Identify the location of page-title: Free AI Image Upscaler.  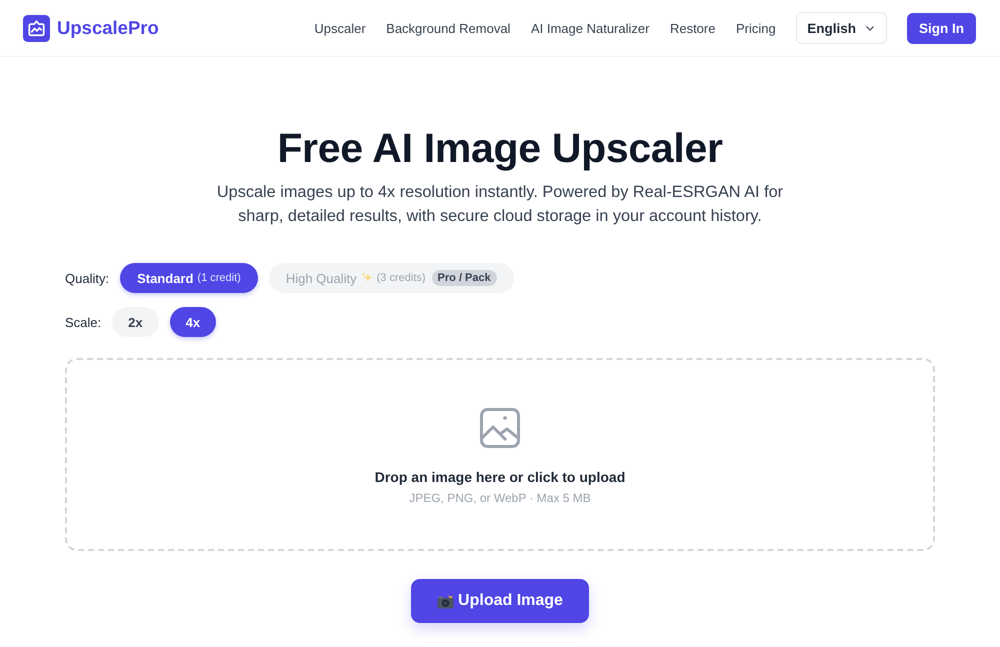
(500, 148).